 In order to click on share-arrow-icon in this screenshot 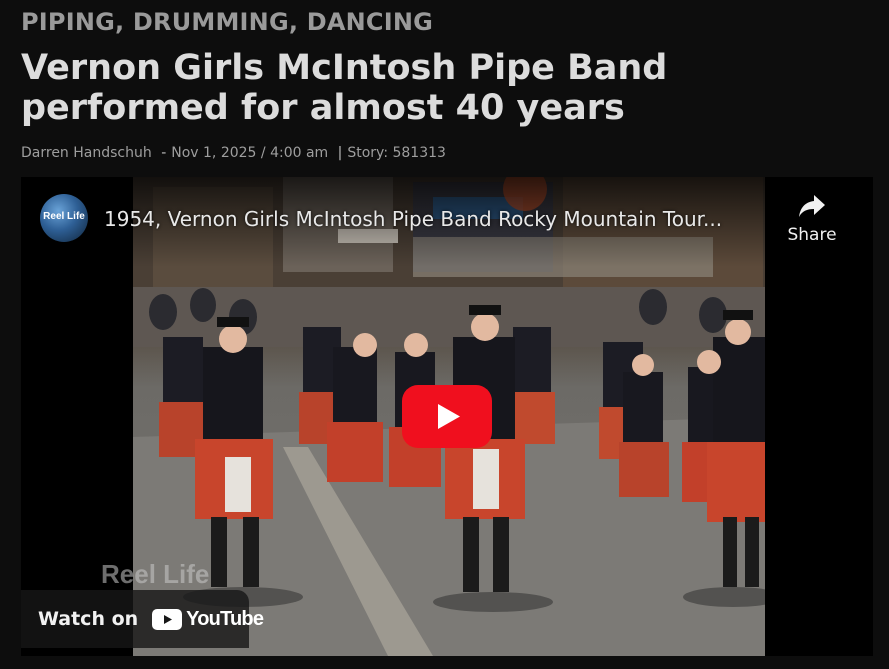, I will do `click(812, 206)`.